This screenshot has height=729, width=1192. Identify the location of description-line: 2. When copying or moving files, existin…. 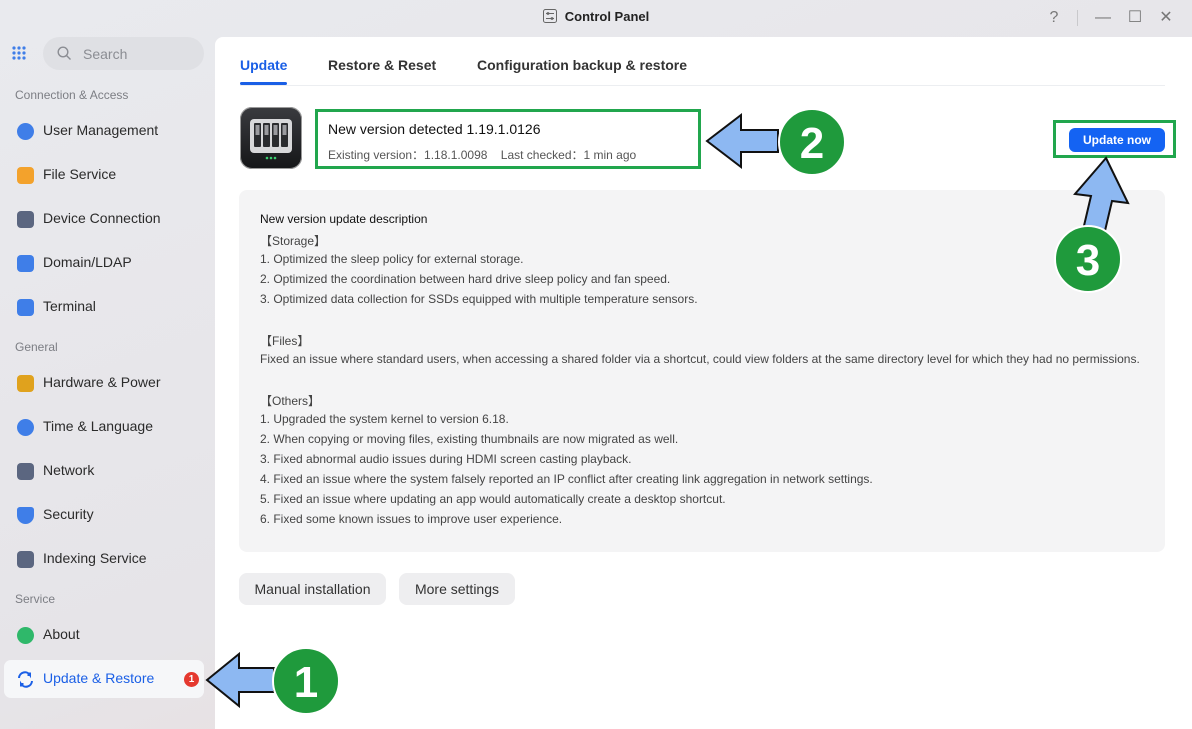
(469, 439).